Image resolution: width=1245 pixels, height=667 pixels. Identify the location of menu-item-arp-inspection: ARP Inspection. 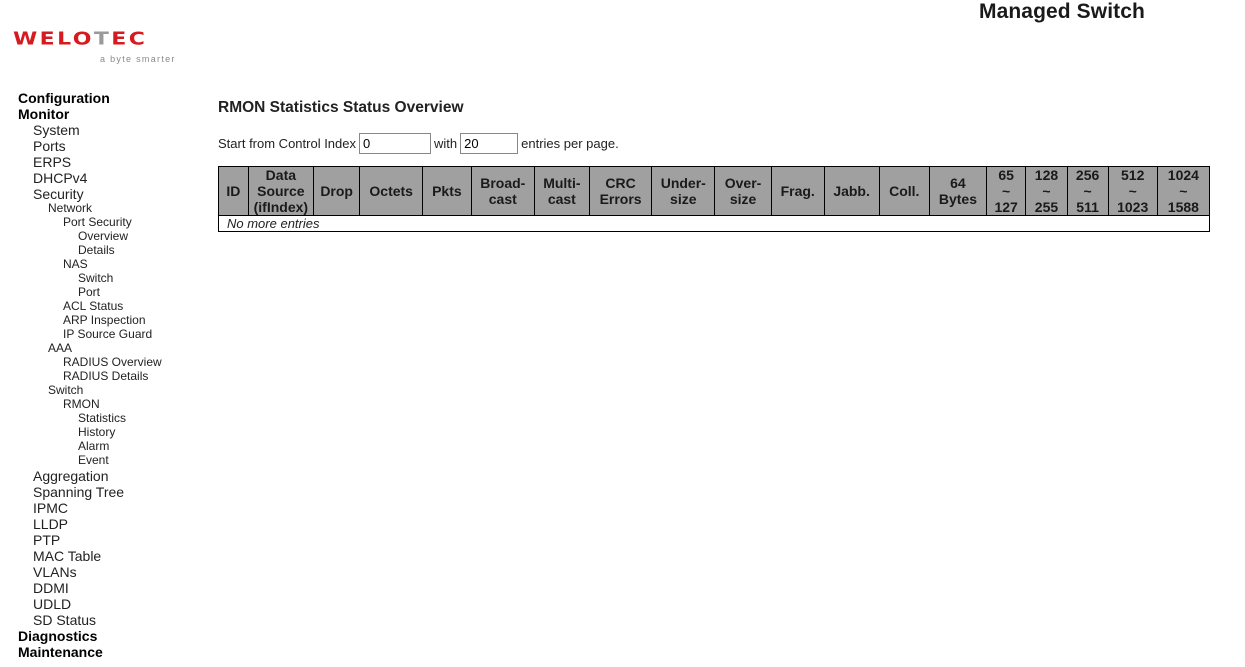
(104, 320).